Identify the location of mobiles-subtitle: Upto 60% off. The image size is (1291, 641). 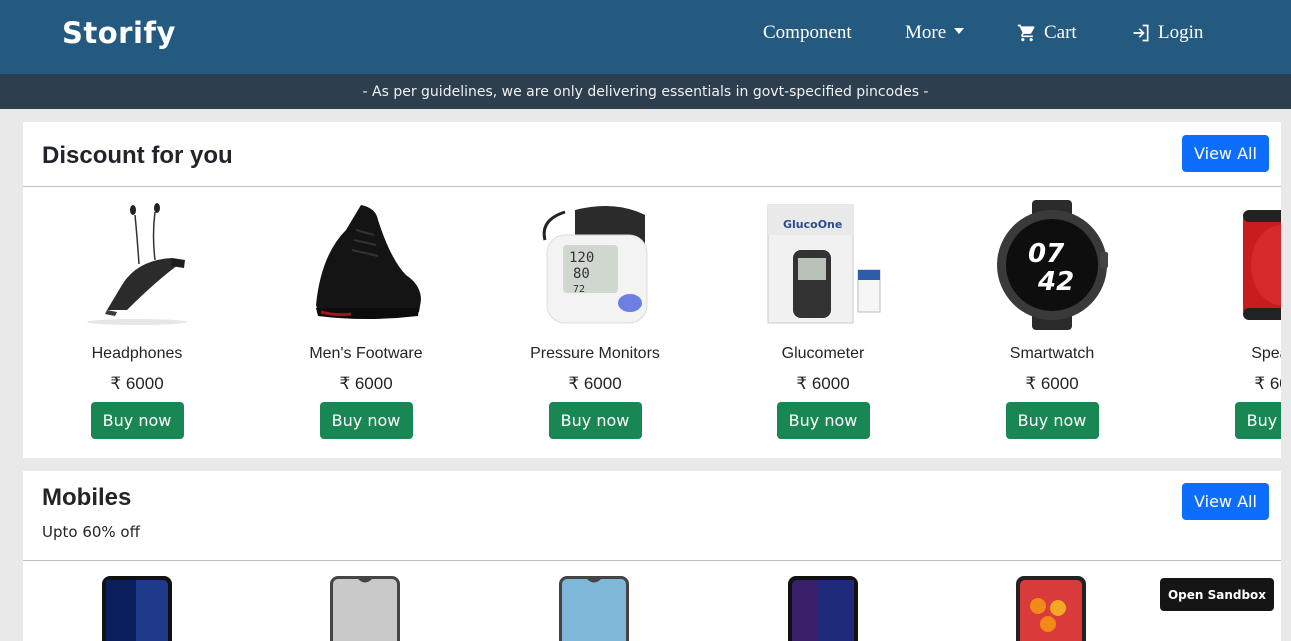
(91, 532).